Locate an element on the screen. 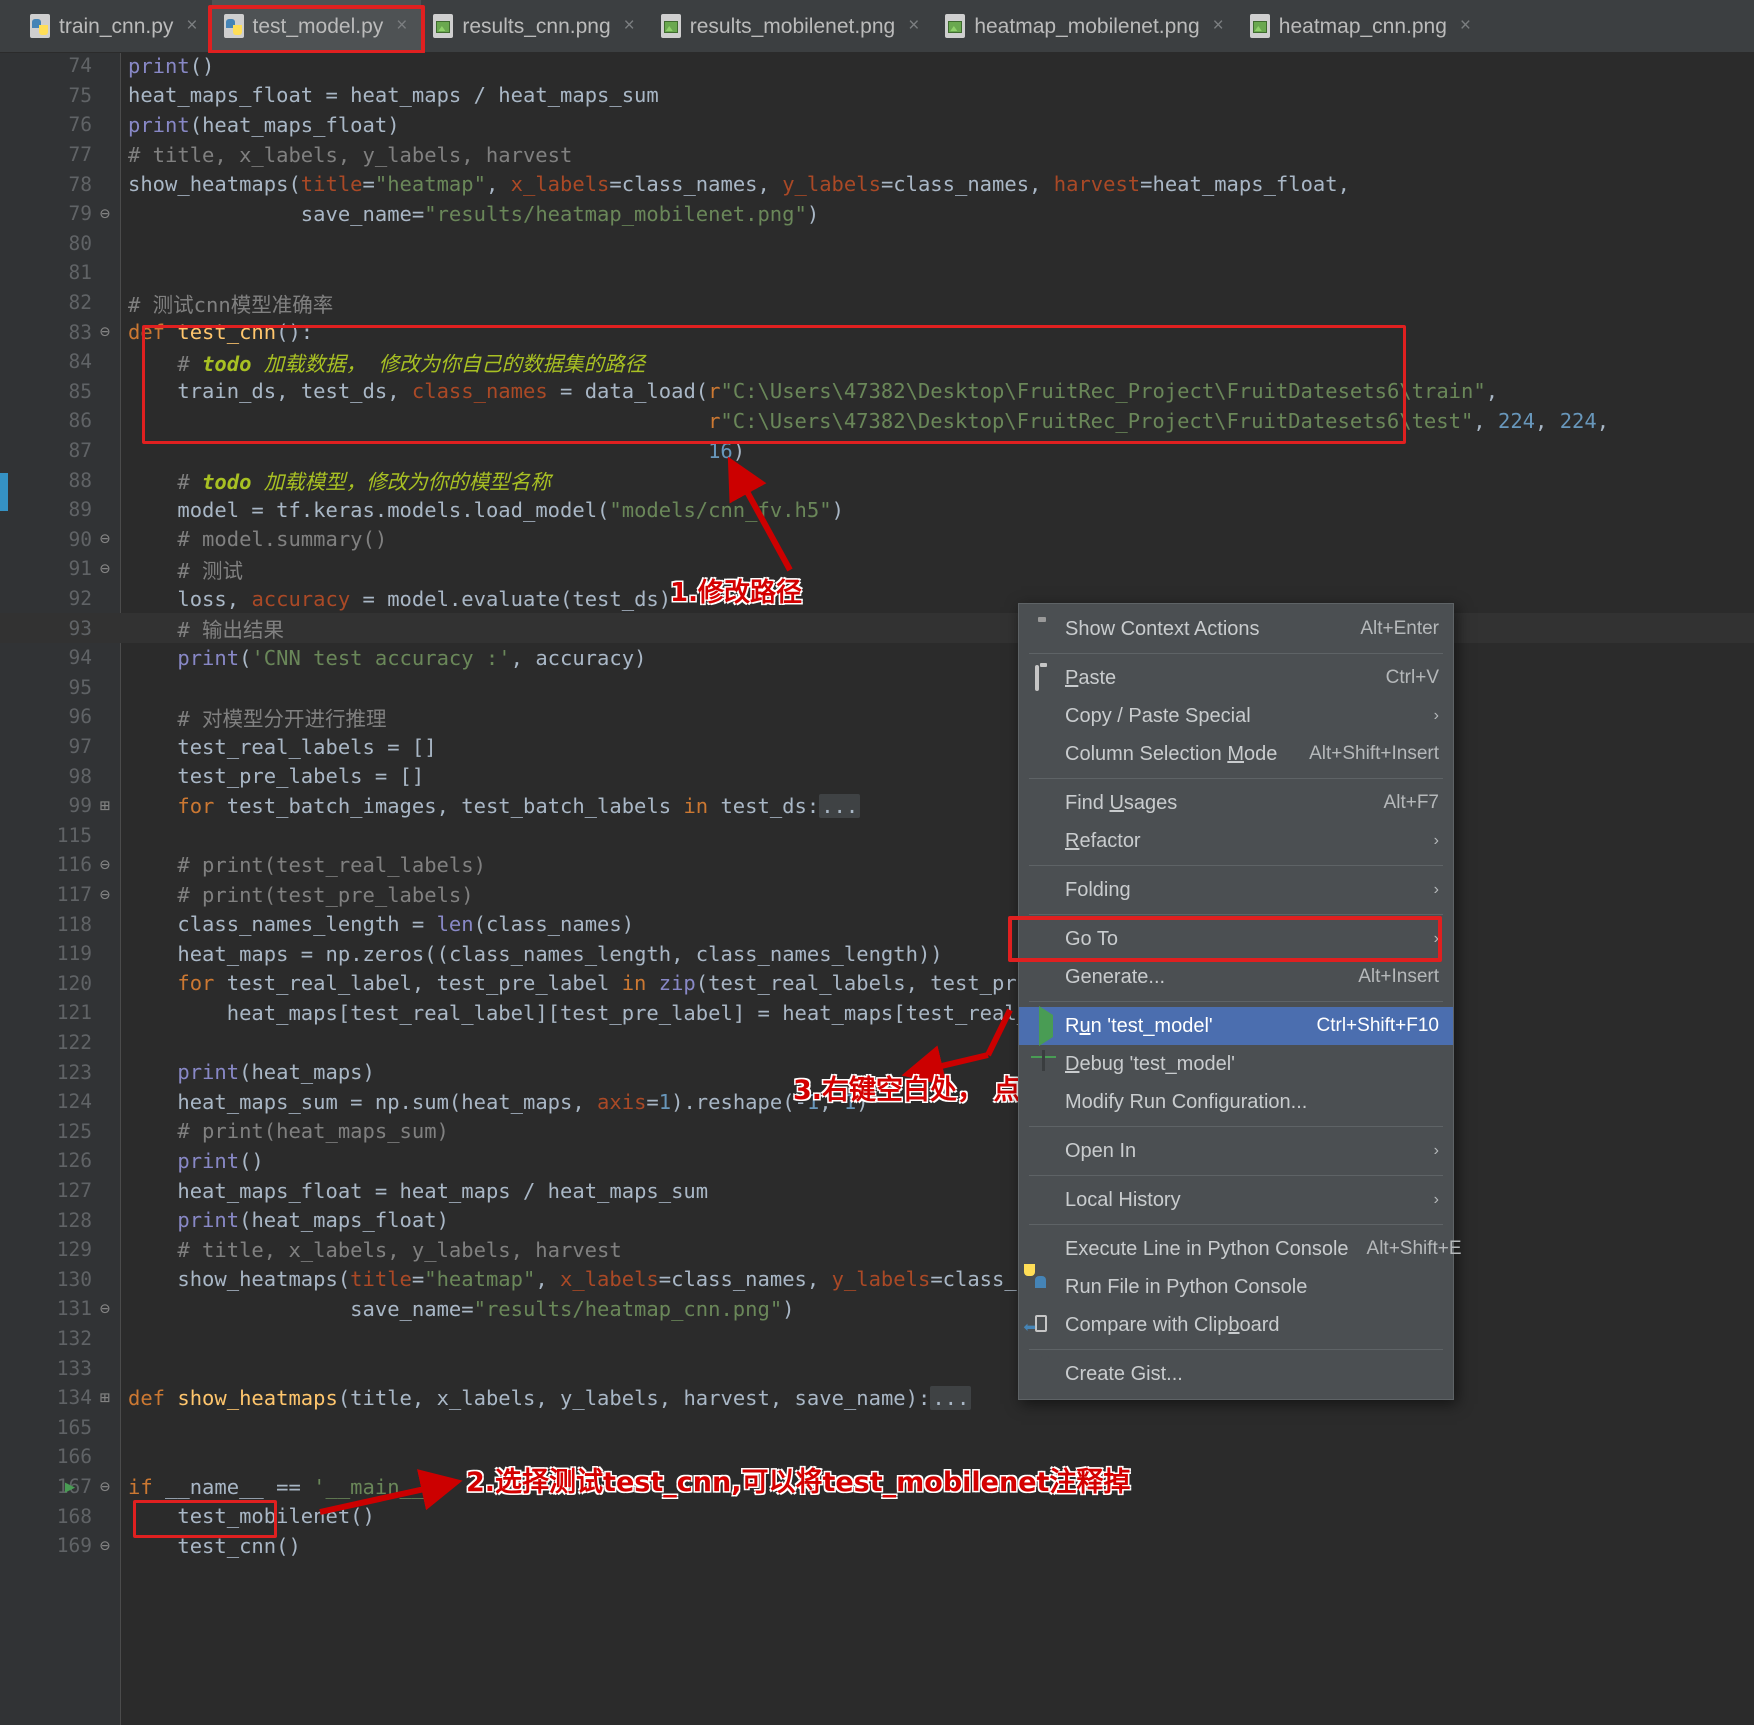  run-gutter-icon: ▶ is located at coordinates (70, 1487).